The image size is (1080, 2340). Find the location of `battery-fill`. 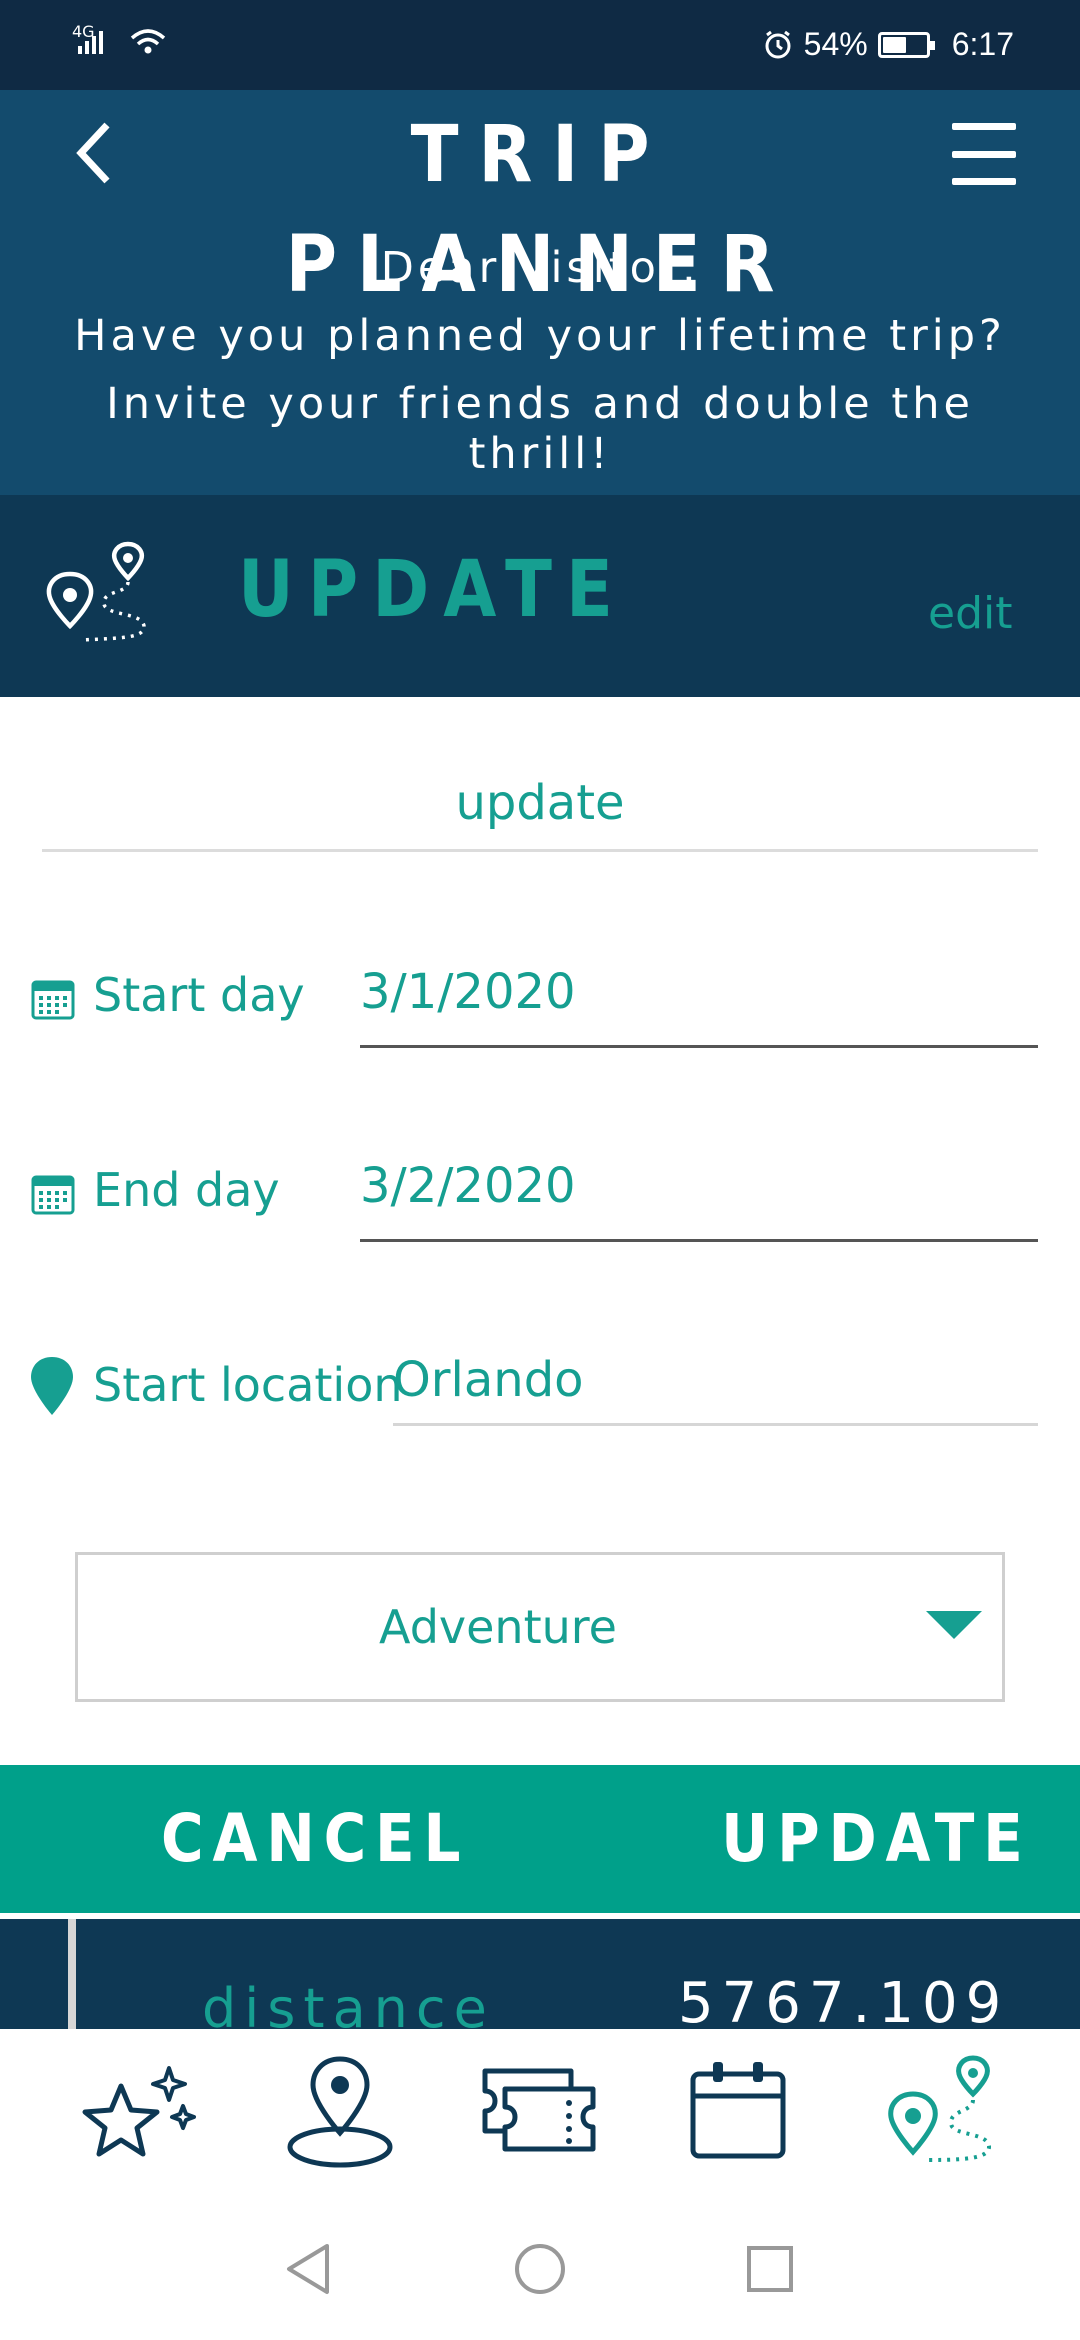

battery-fill is located at coordinates (894, 44).